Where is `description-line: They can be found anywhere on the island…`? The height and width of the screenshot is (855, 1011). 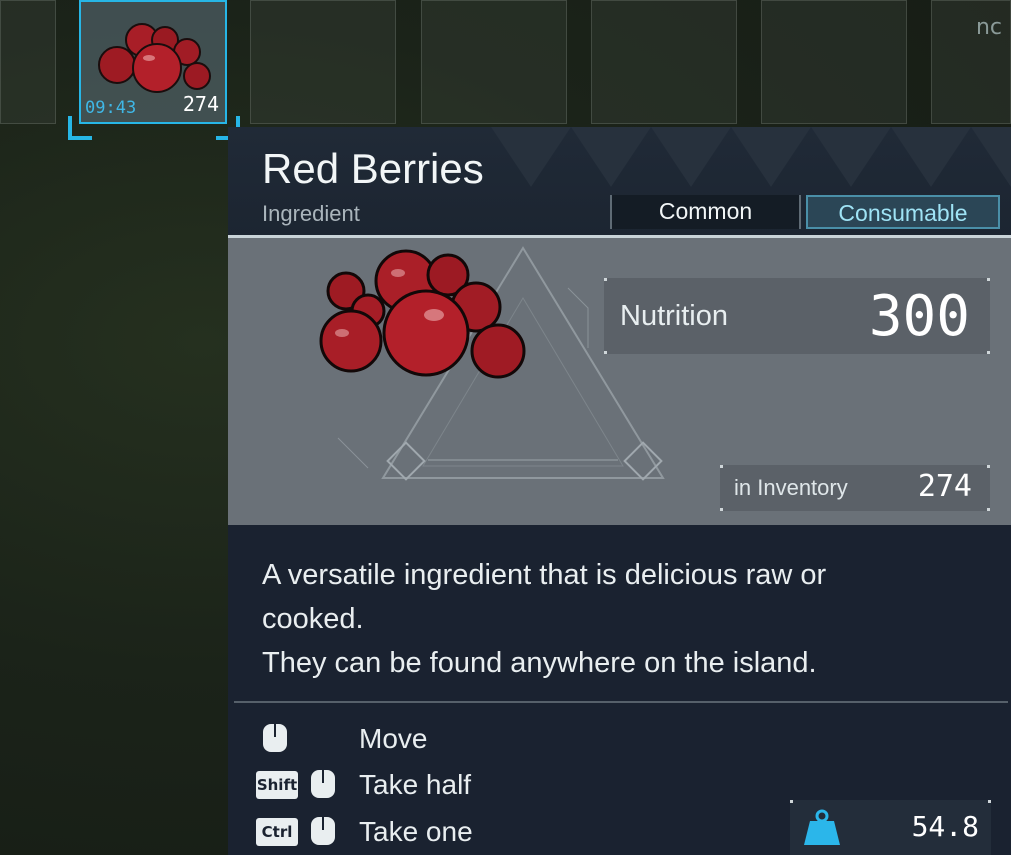
description-line: They can be found anywhere on the island… is located at coordinates (539, 663).